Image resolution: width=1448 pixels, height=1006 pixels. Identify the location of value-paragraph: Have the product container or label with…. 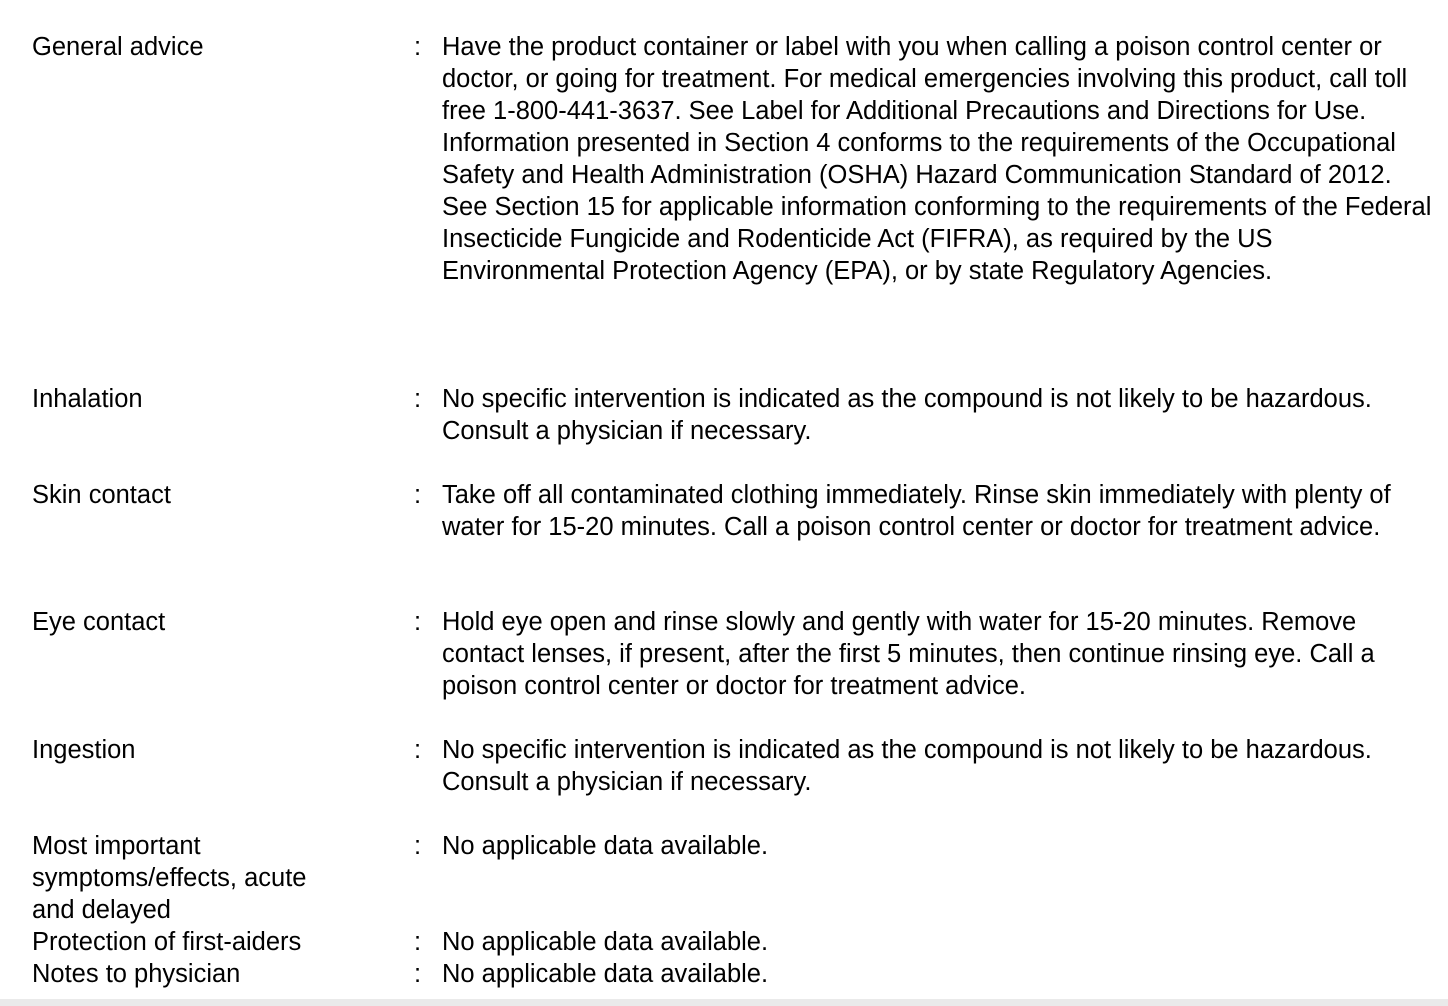
(925, 79).